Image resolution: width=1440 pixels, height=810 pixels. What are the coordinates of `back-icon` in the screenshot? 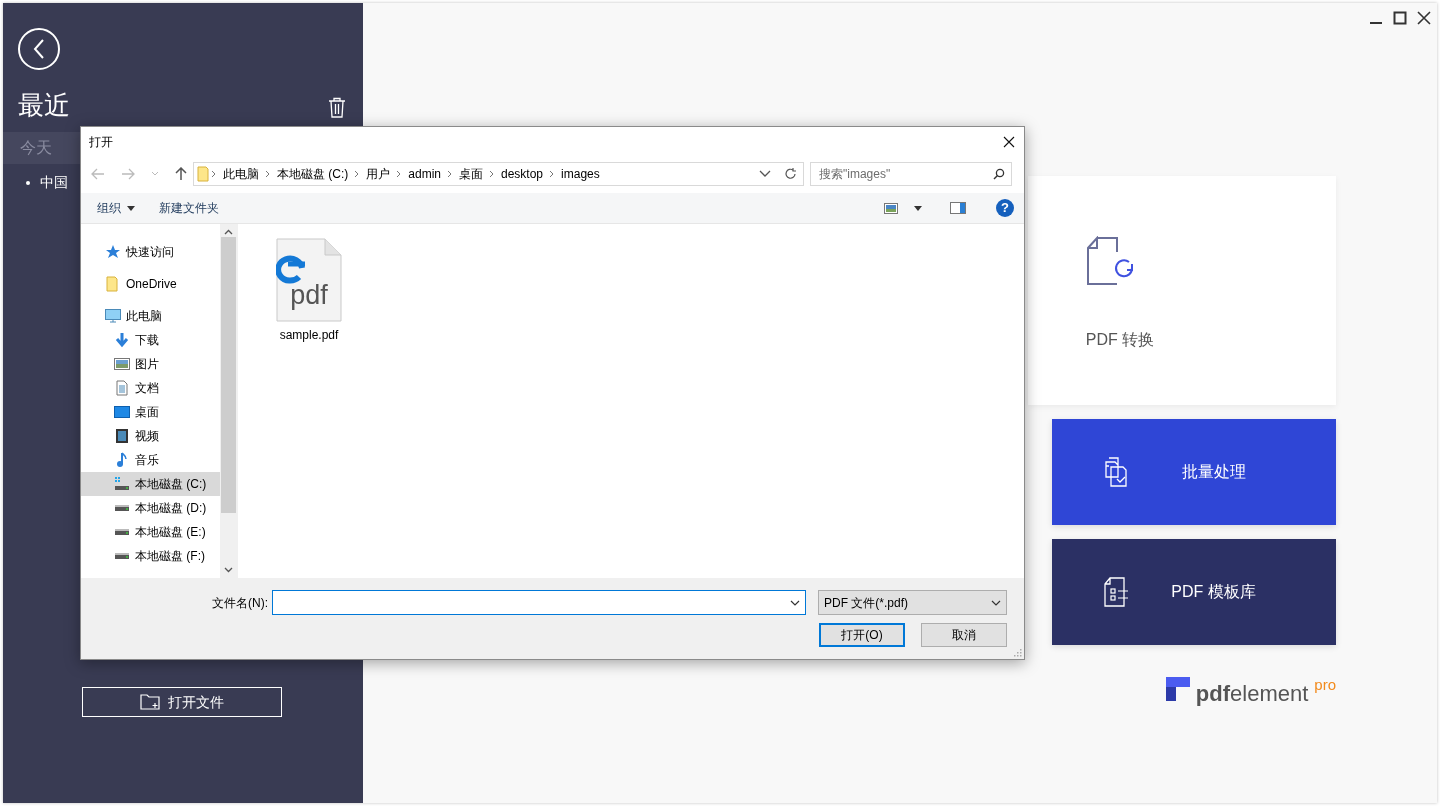 It's located at (39, 49).